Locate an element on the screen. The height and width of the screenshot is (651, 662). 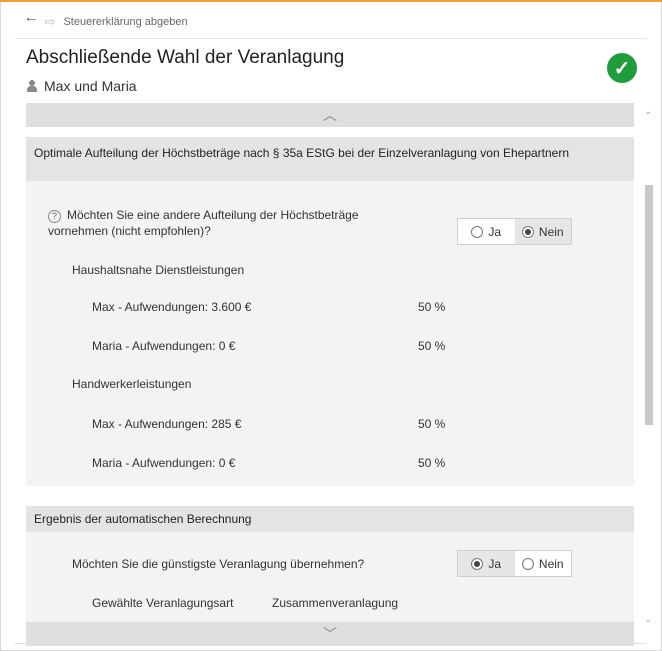
check-circle-icon: ✓ is located at coordinates (622, 68).